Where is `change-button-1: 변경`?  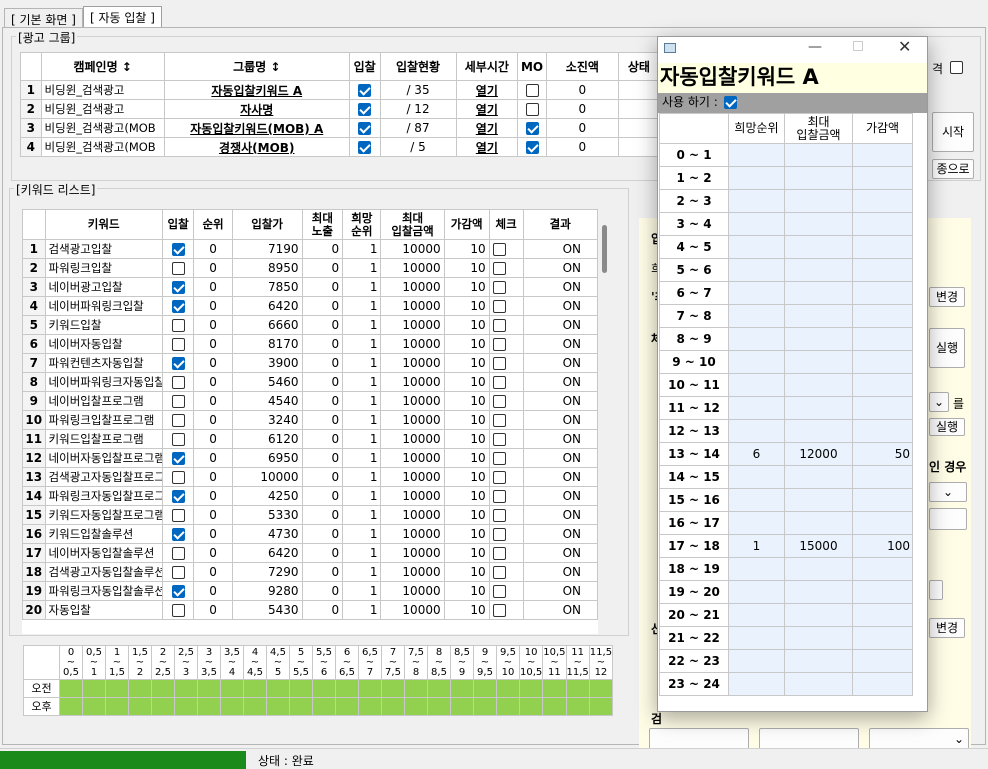
change-button-1: 변경 is located at coordinates (947, 297).